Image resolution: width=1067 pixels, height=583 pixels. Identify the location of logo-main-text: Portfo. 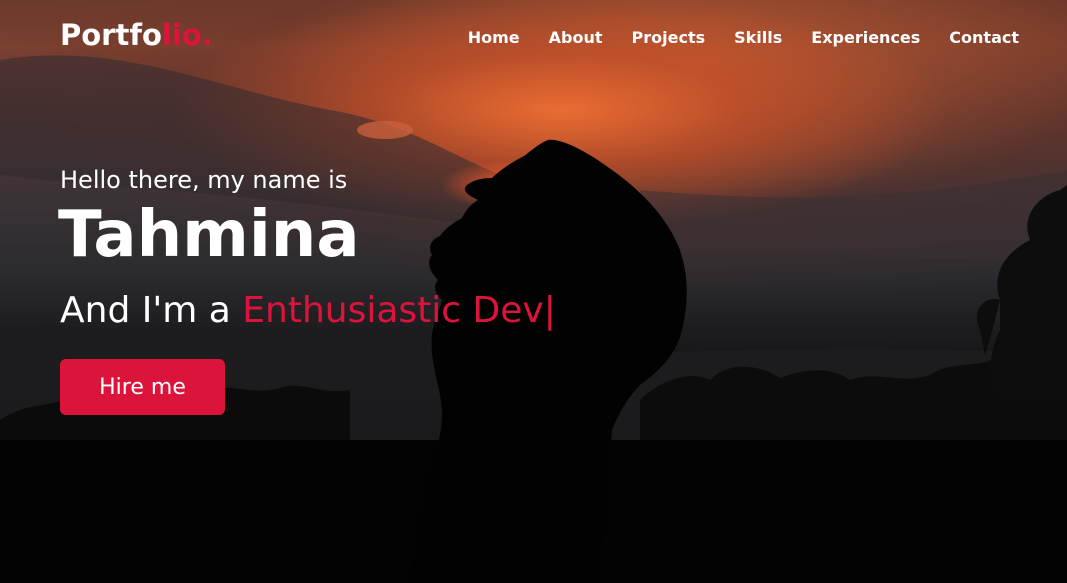
(111, 35).